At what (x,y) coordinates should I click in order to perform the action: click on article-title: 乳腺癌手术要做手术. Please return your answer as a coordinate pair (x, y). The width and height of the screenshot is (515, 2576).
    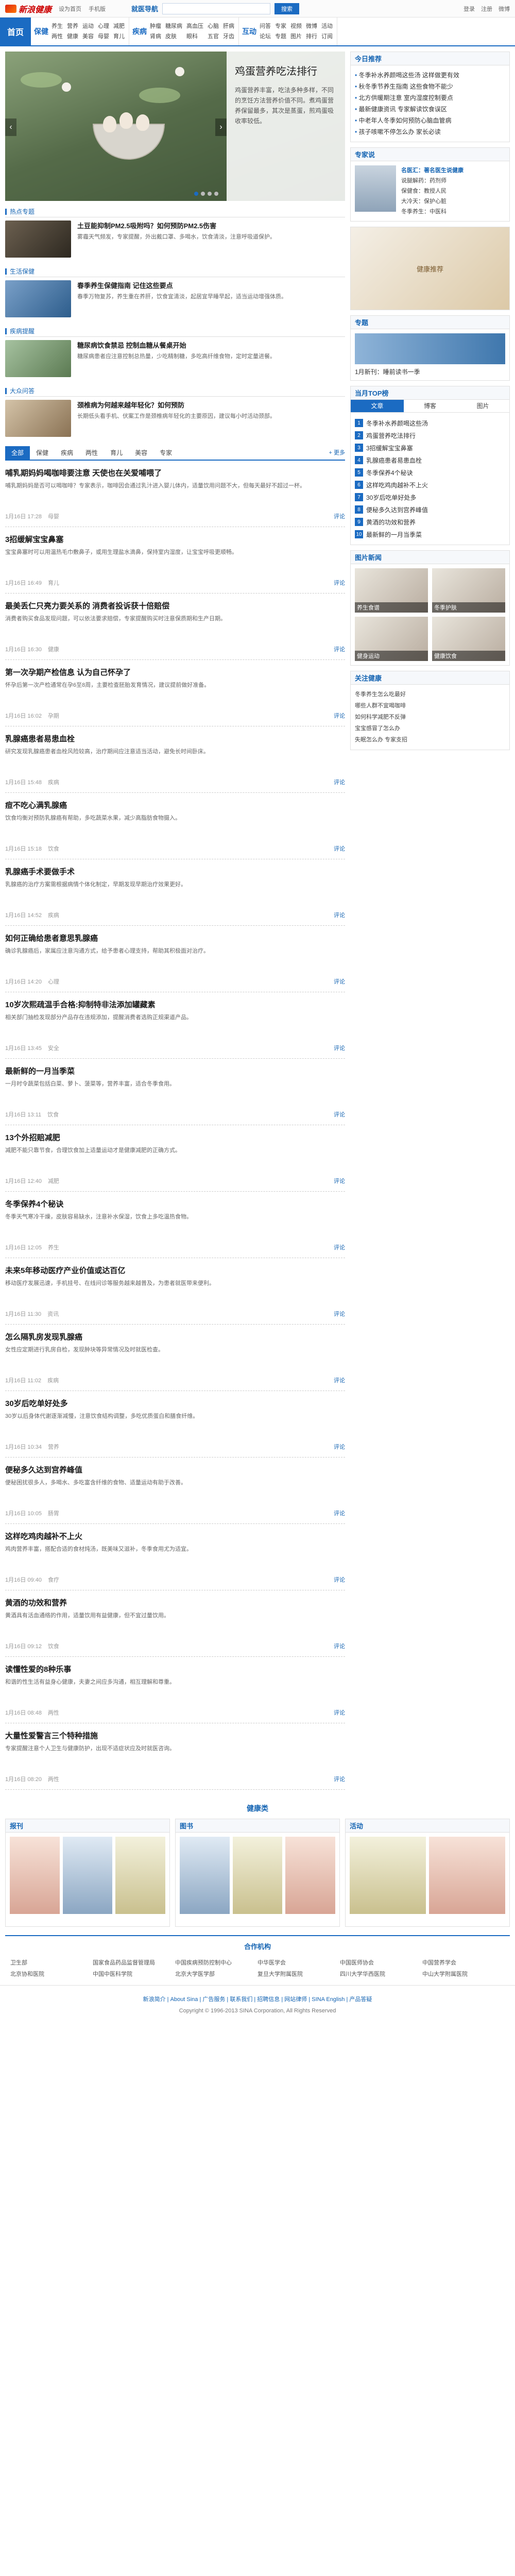
    Looking at the image, I should click on (175, 871).